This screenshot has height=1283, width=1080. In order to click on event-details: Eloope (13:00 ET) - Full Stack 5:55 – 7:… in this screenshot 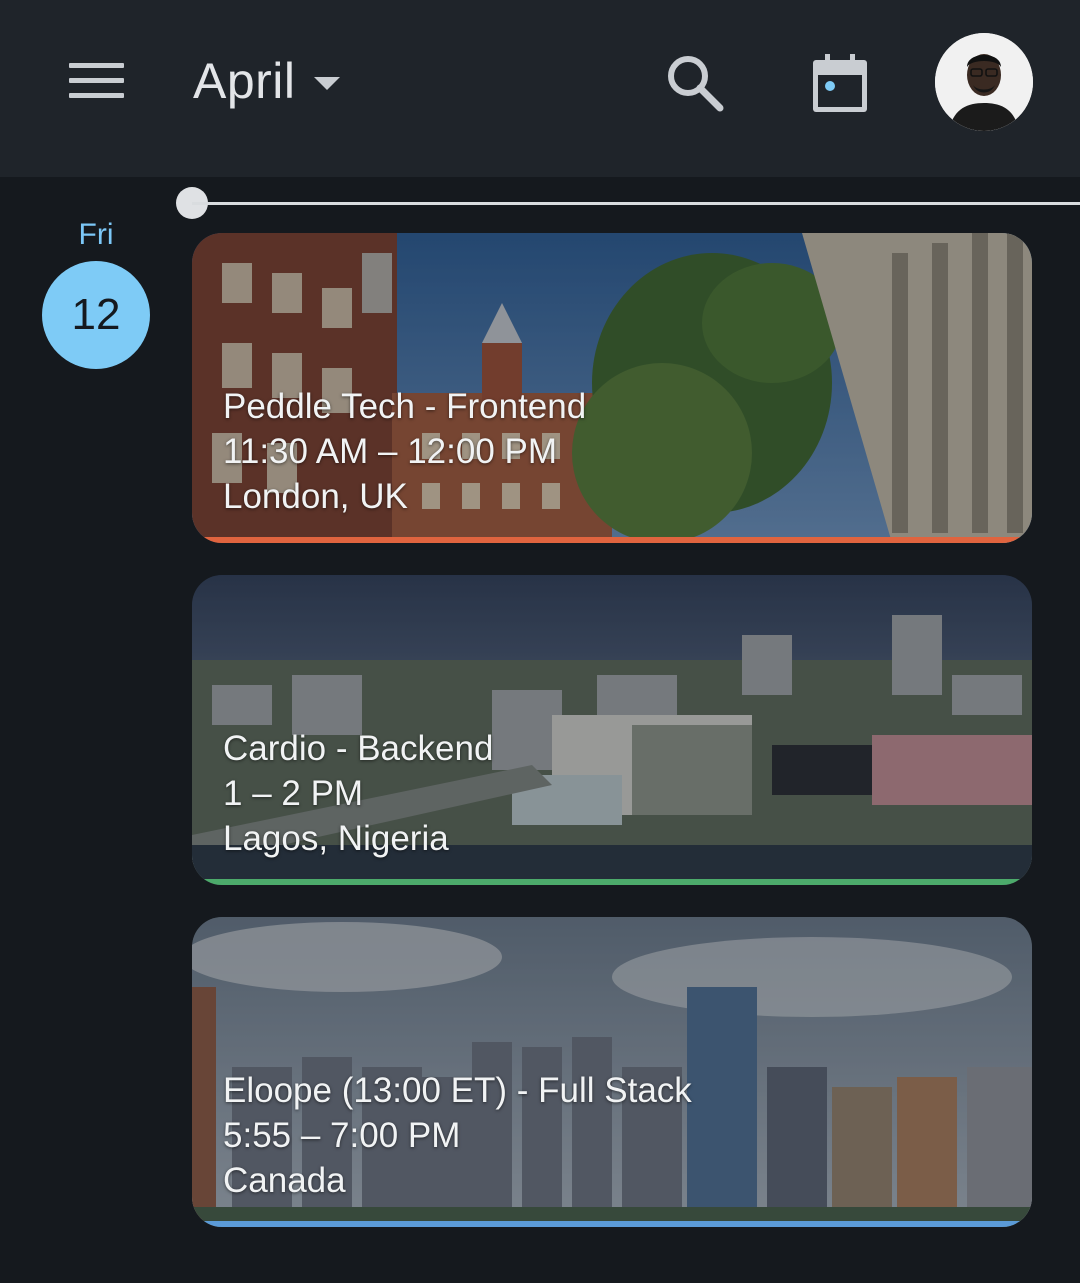, I will do `click(457, 1135)`.